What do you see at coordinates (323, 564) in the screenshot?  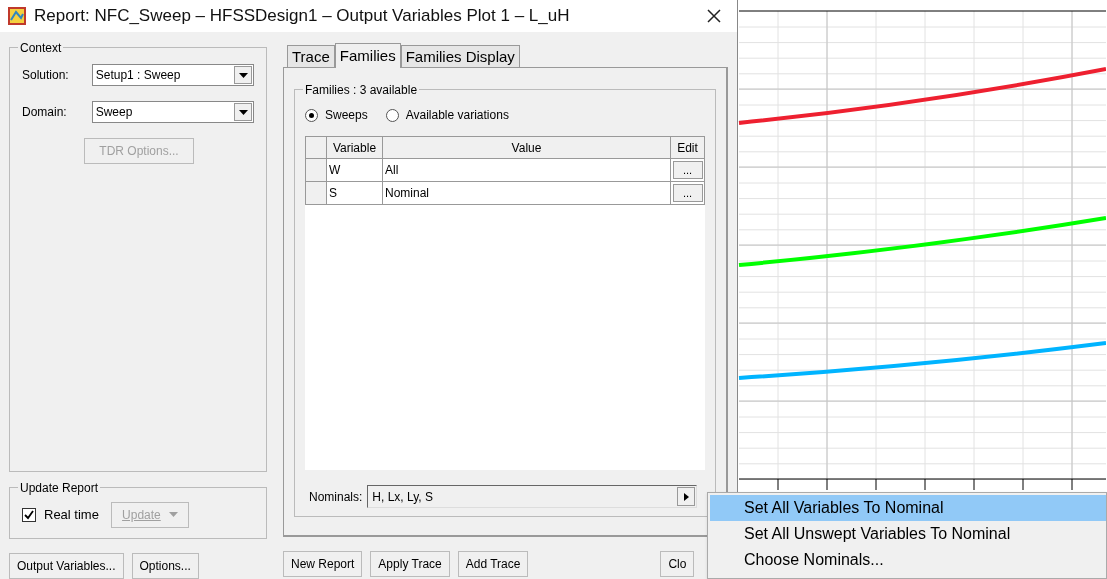 I see `button: New Report` at bounding box center [323, 564].